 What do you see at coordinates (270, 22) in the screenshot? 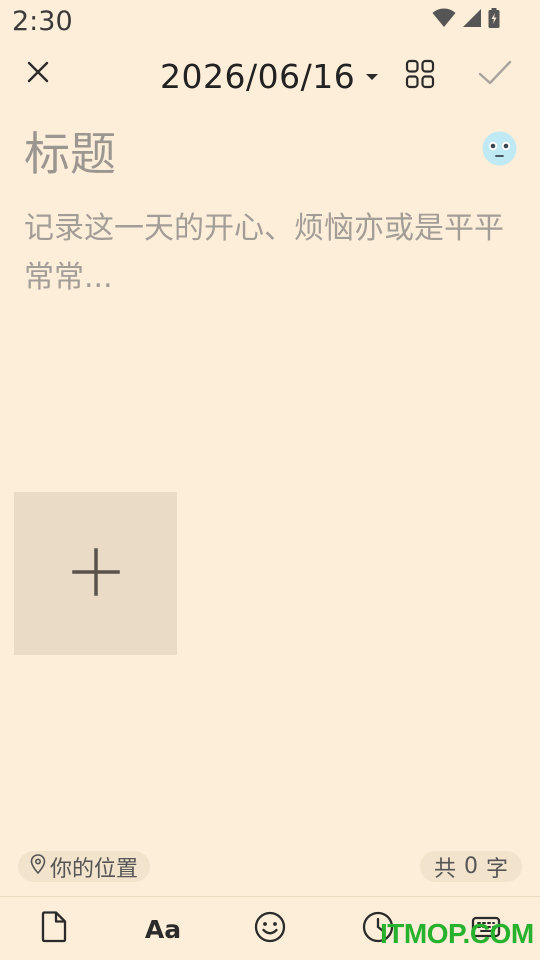
I see `status-bar: 2:30` at bounding box center [270, 22].